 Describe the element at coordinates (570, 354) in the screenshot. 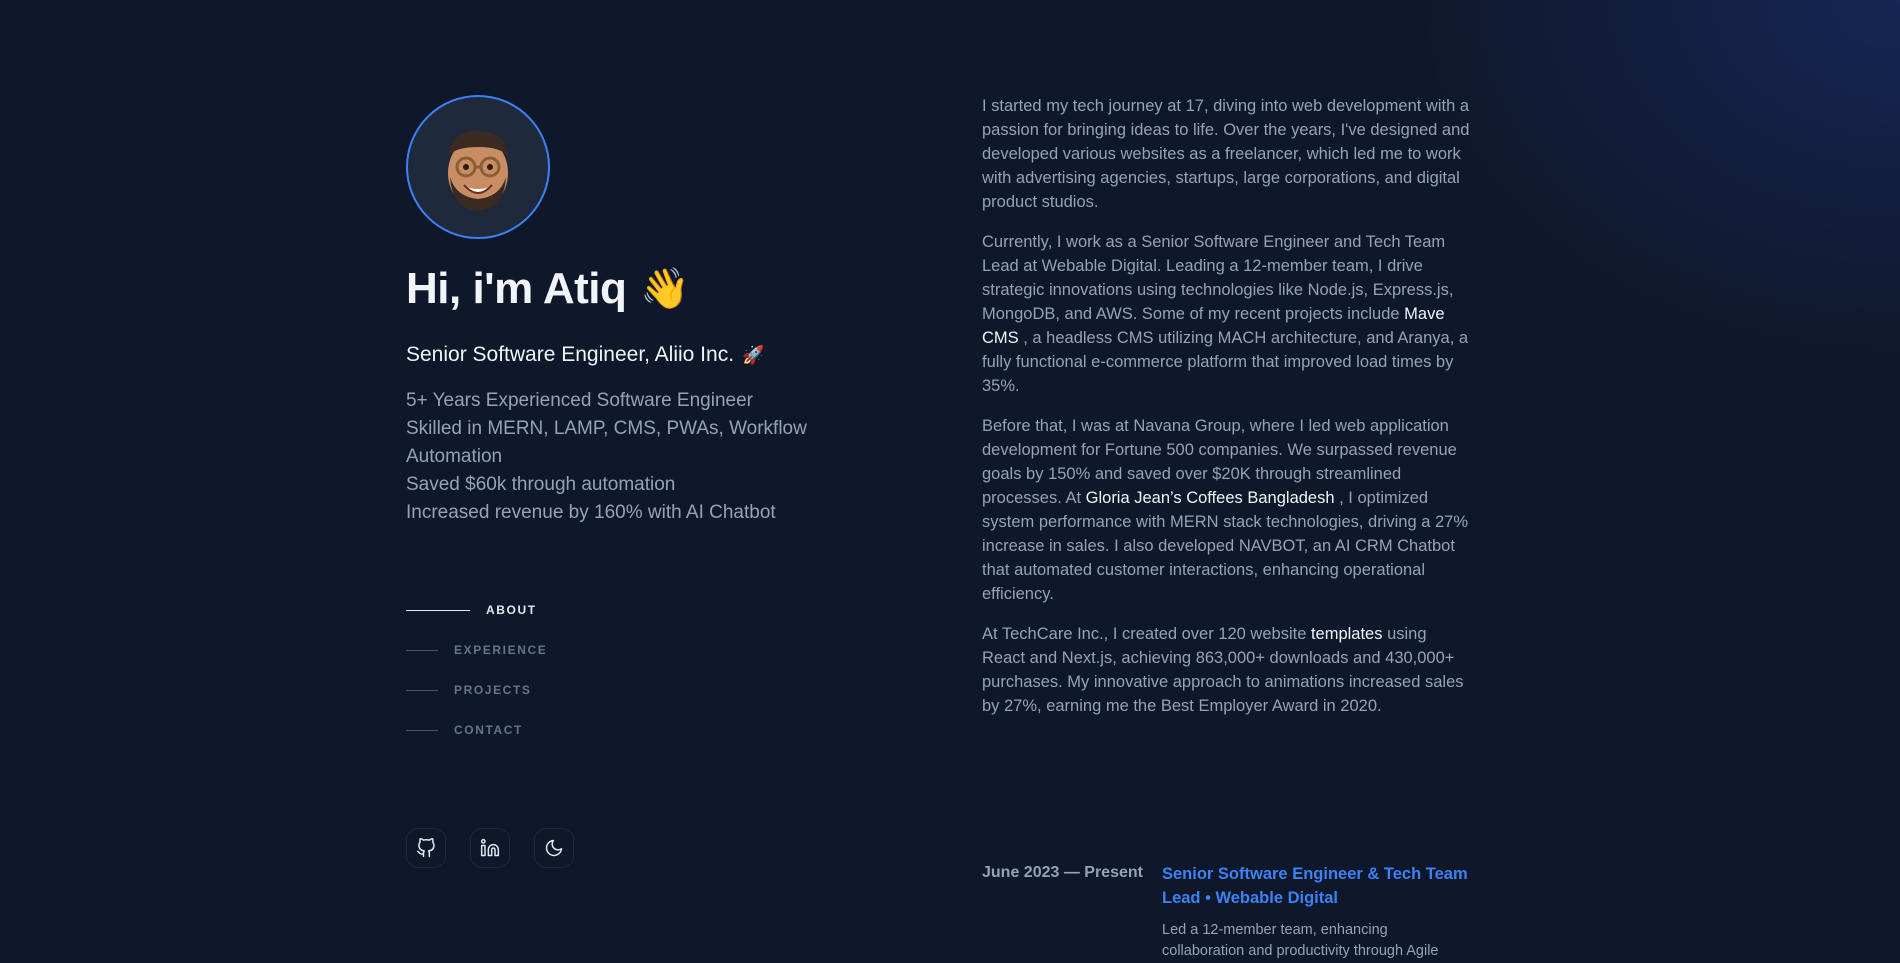

I see `role-text: Senior Software Engineer, Aliio Inc.` at that location.